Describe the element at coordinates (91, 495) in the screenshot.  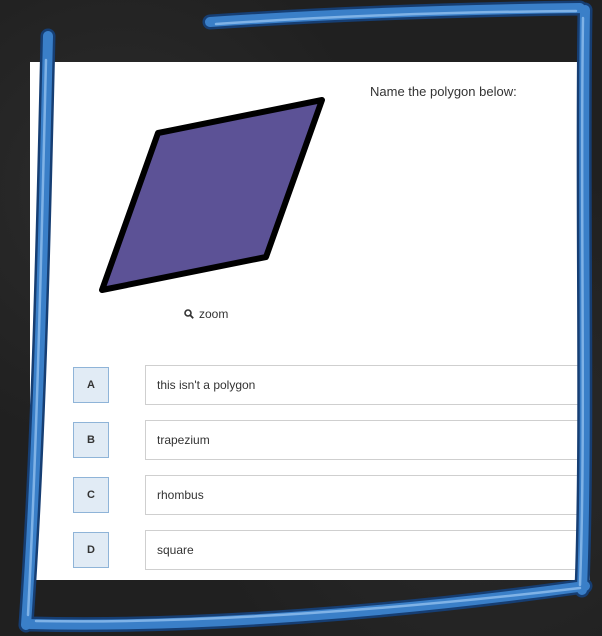
I see `option-c-letter: C` at that location.